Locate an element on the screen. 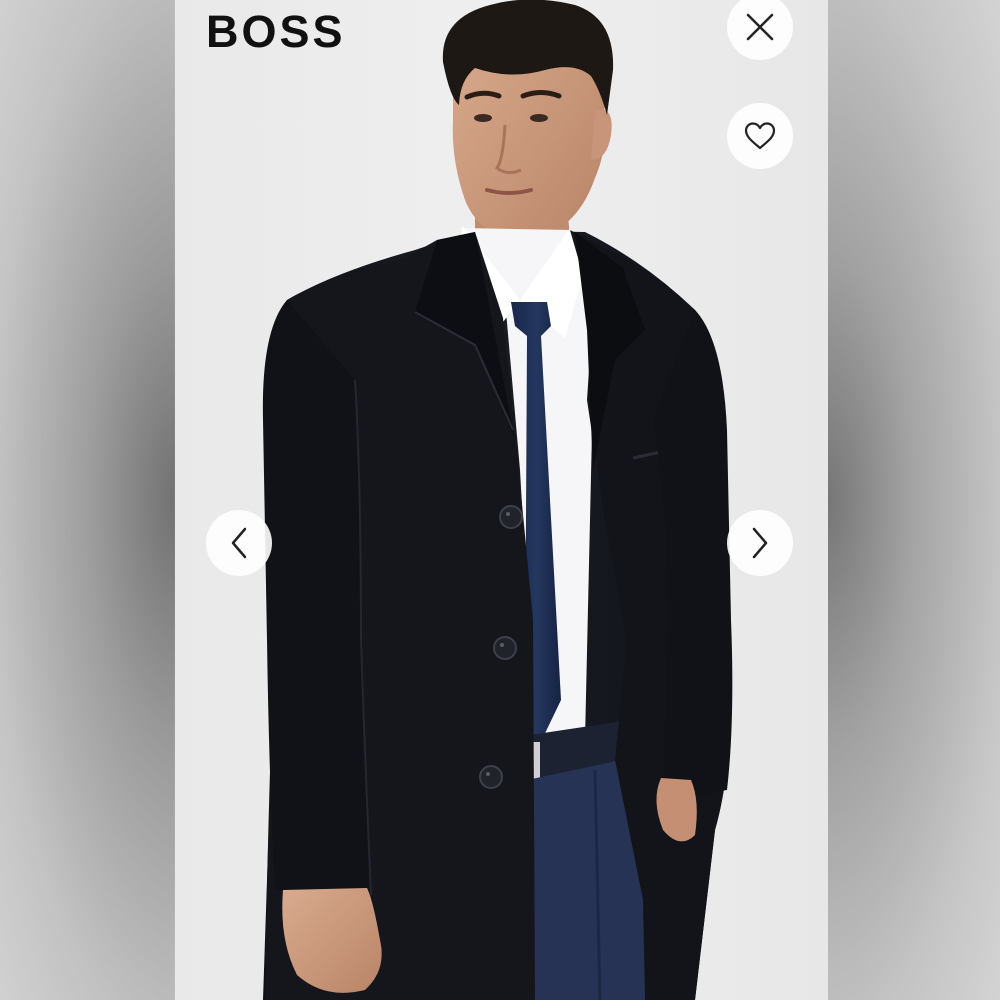  chevron-right-icon is located at coordinates (760, 543).